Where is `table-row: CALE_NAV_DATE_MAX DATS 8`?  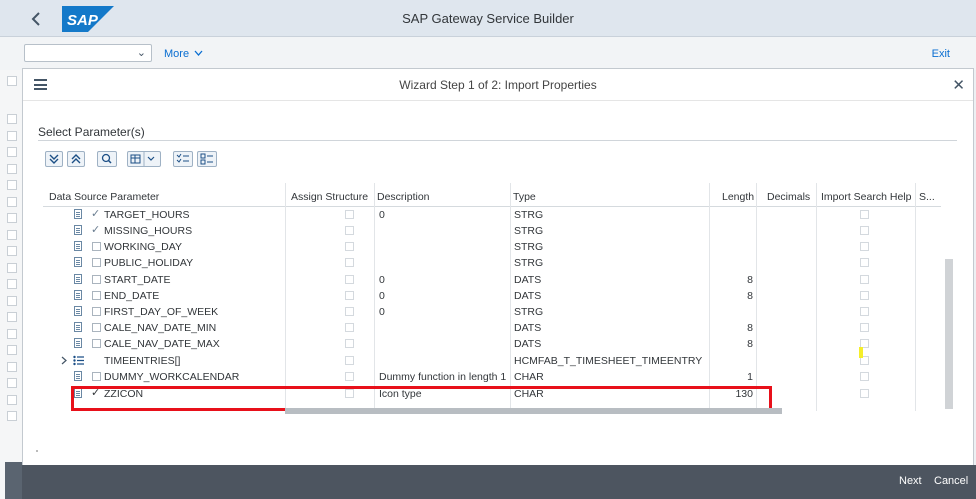
table-row: CALE_NAV_DATE_MAX DATS 8 is located at coordinates (492, 344).